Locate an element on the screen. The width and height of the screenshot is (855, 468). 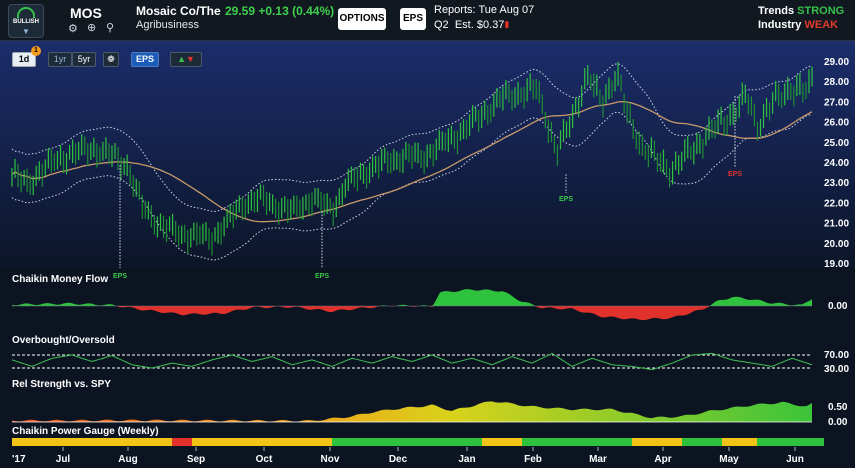
trend-arrows-button: ▲▼ is located at coordinates (186, 59).